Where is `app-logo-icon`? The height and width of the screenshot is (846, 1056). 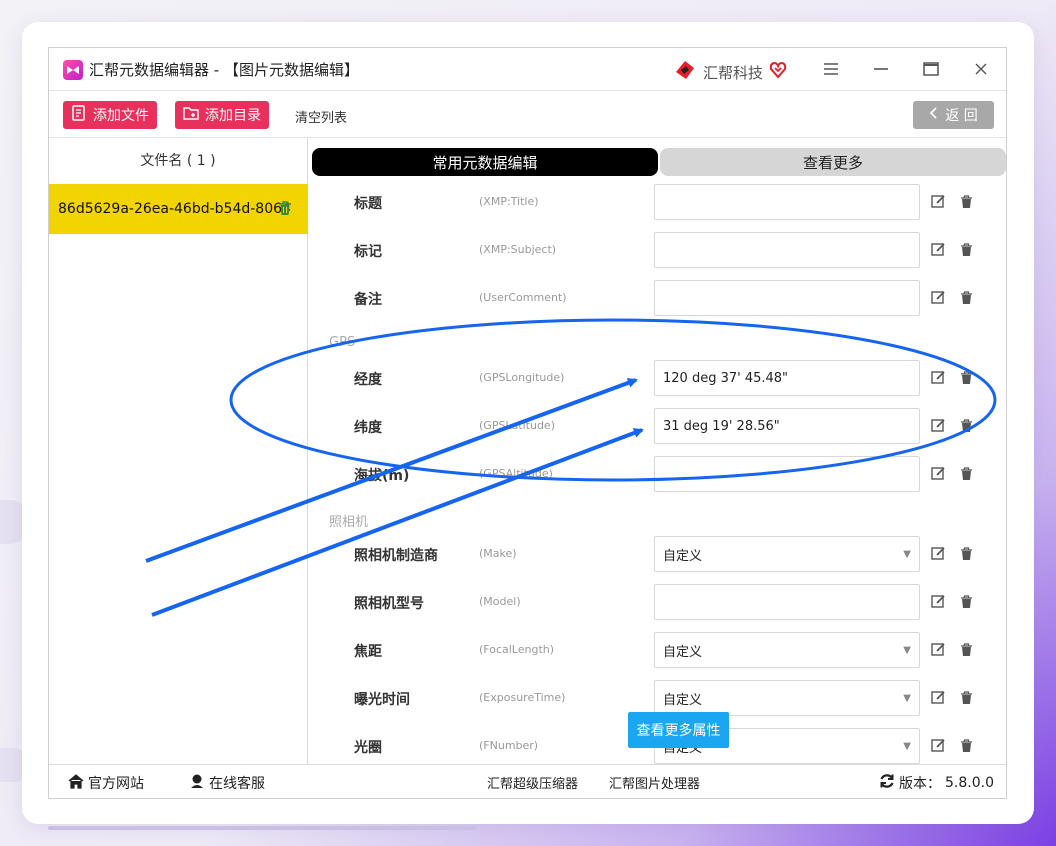 app-logo-icon is located at coordinates (73, 70).